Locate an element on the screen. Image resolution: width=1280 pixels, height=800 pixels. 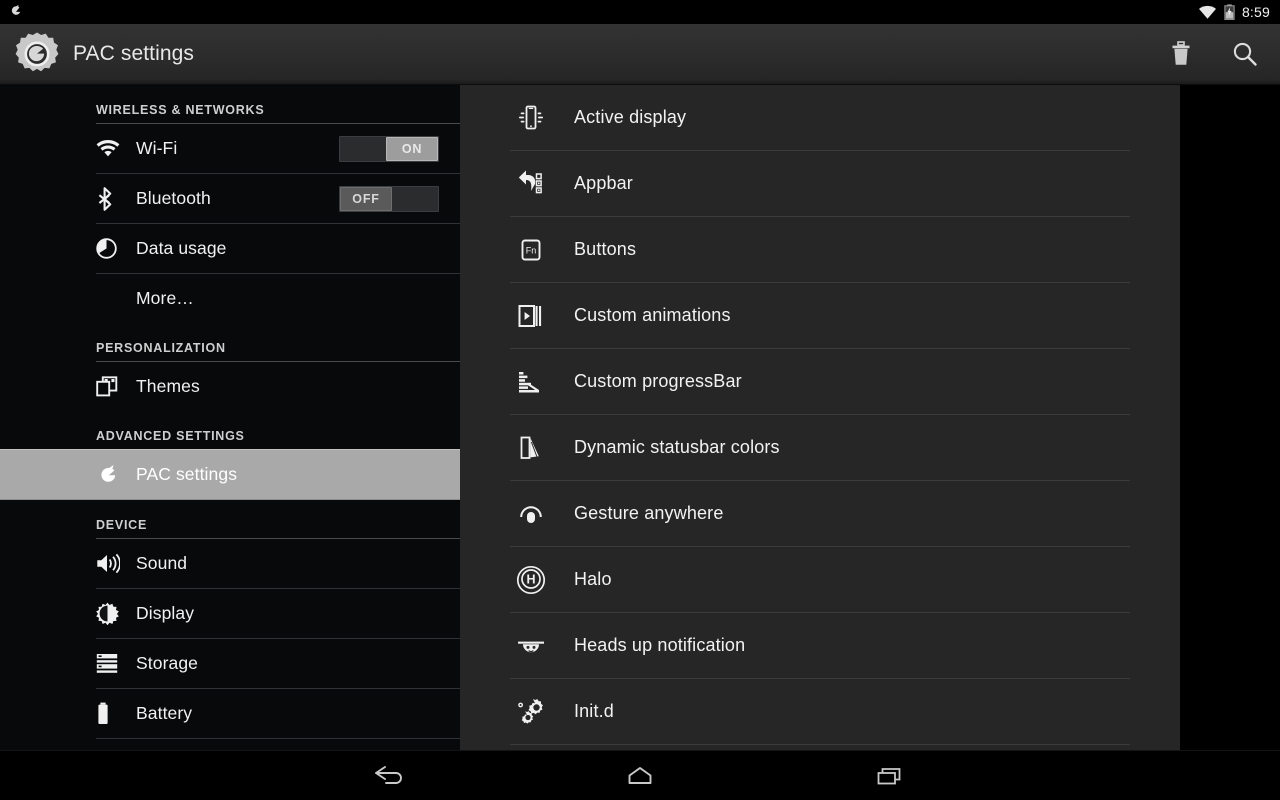
back-button is located at coordinates (390, 776).